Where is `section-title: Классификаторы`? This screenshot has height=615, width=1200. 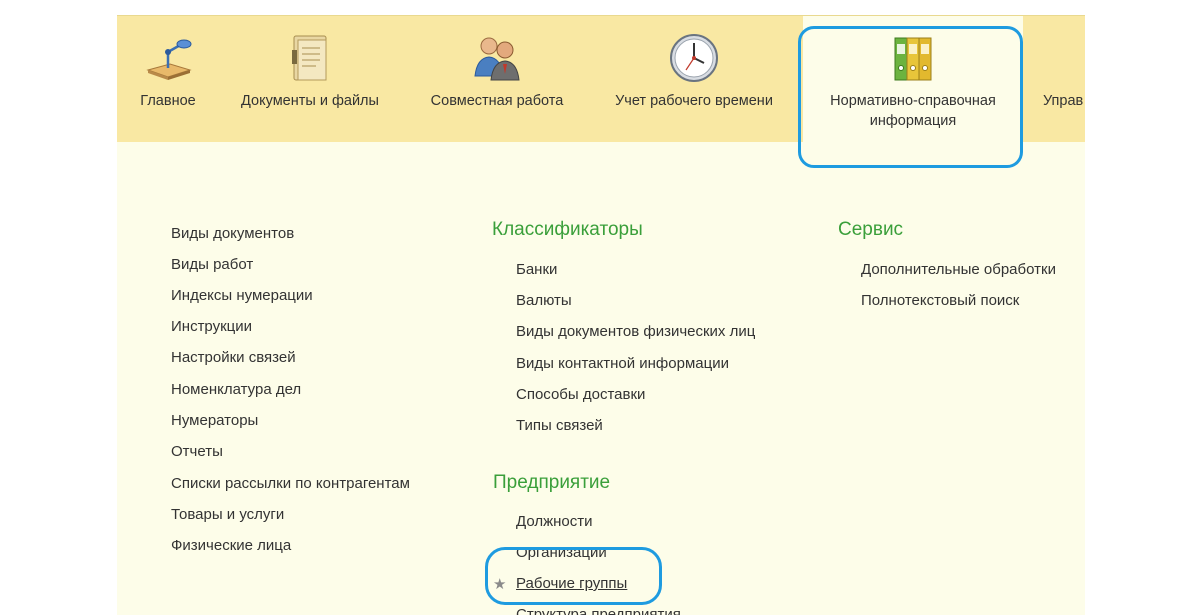
section-title: Классификаторы is located at coordinates (567, 229).